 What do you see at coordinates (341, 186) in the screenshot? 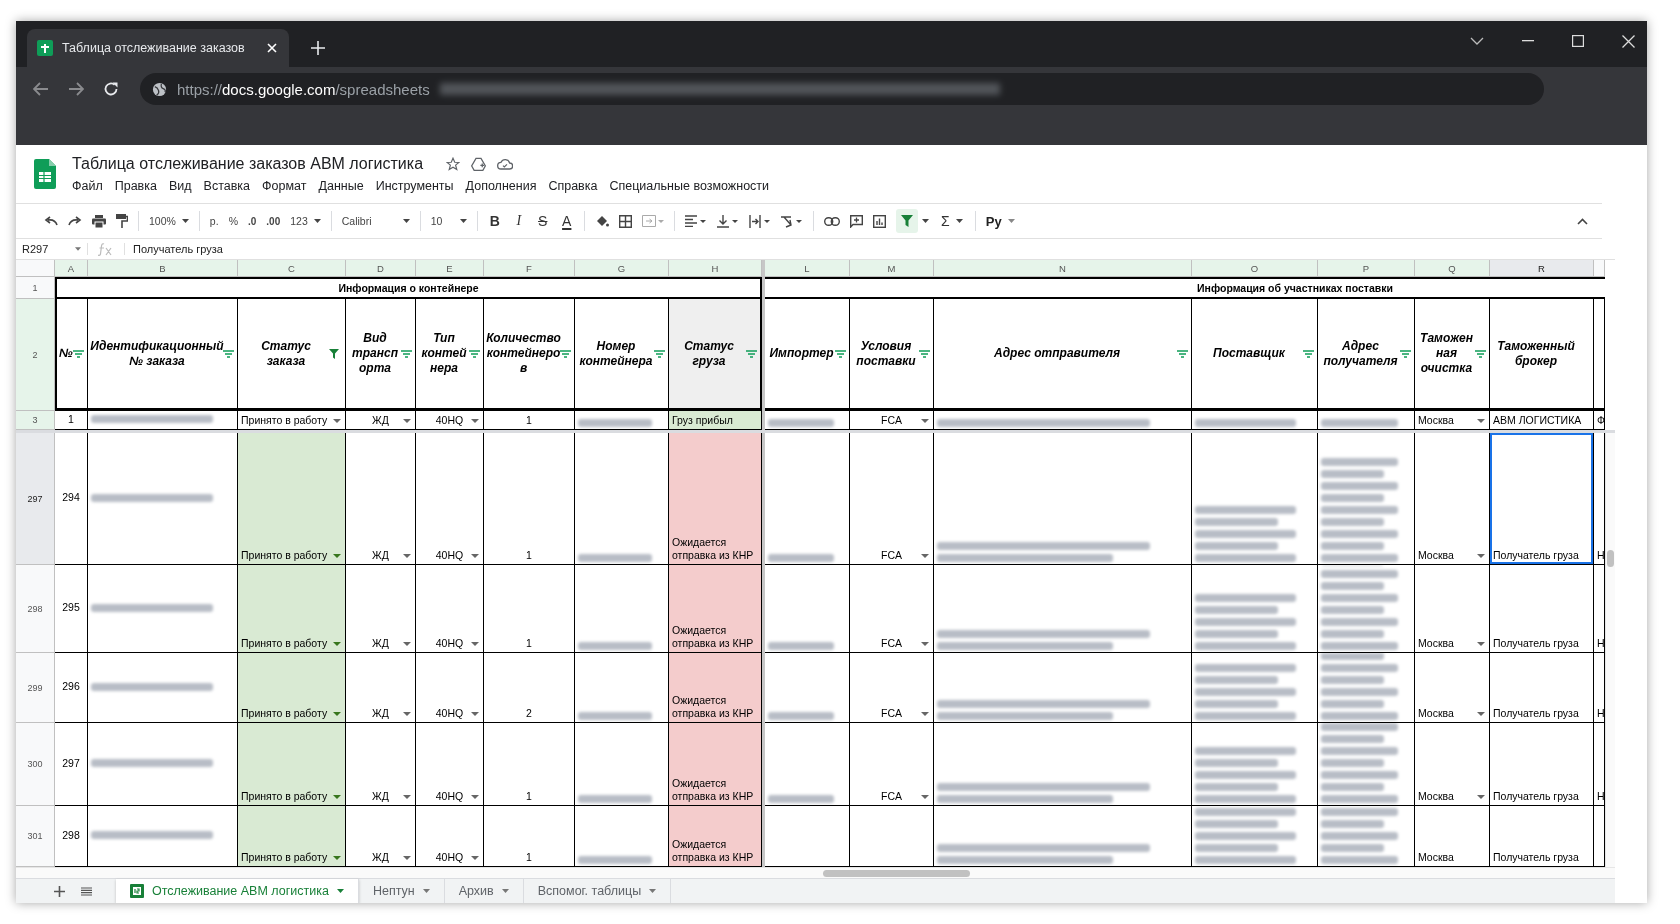
I see `menu-item: Данные` at bounding box center [341, 186].